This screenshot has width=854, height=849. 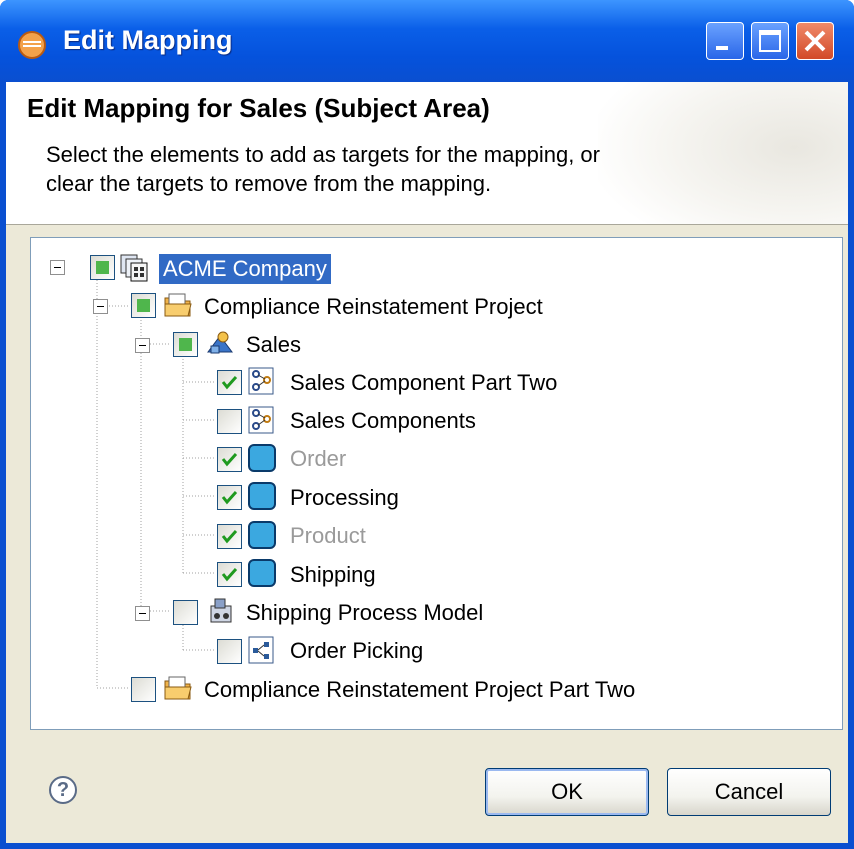 What do you see at coordinates (344, 498) in the screenshot?
I see `tree-node-label: Processing` at bounding box center [344, 498].